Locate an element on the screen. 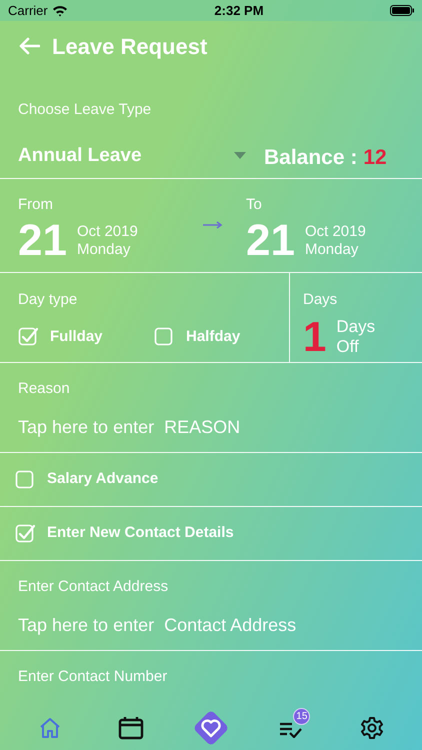  carrier-name: Carrier is located at coordinates (28, 11).